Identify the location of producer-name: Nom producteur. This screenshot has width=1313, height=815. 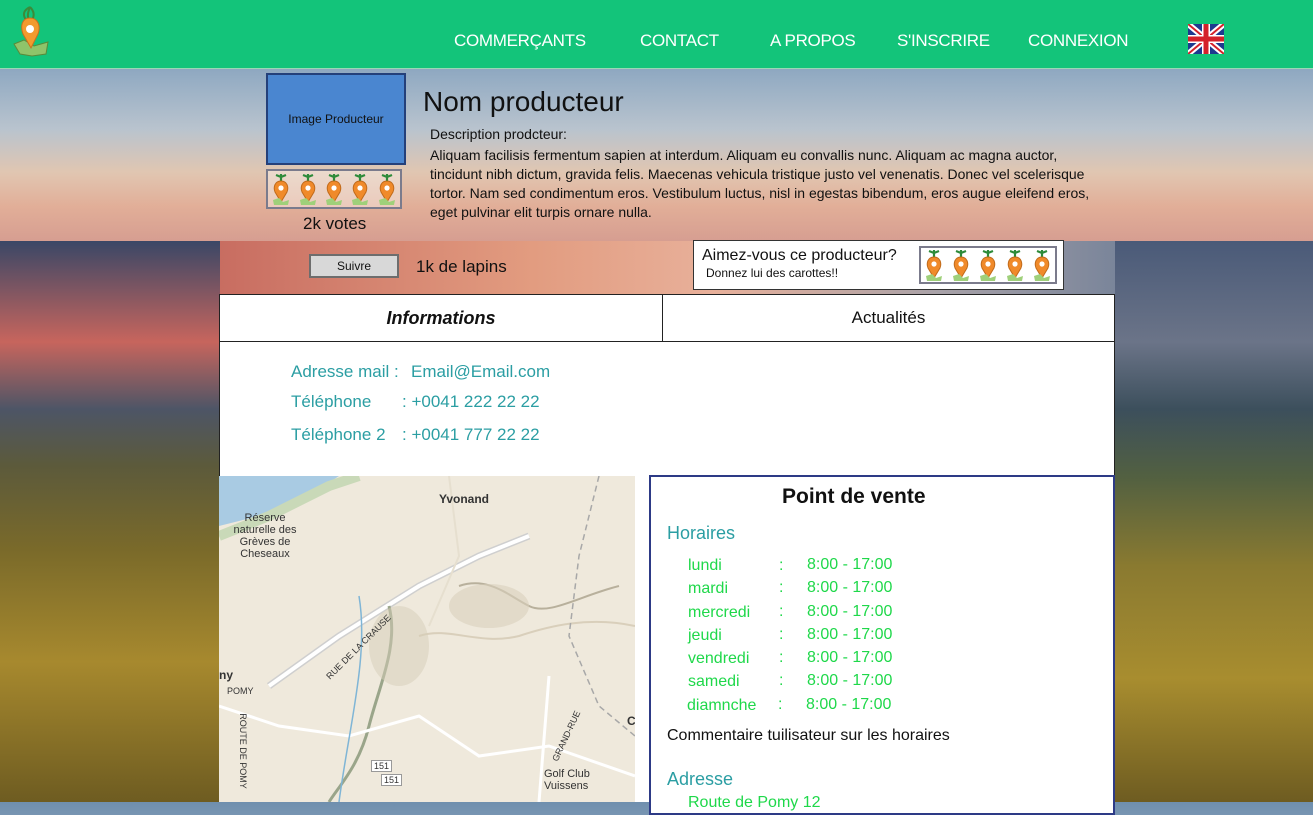
(523, 101).